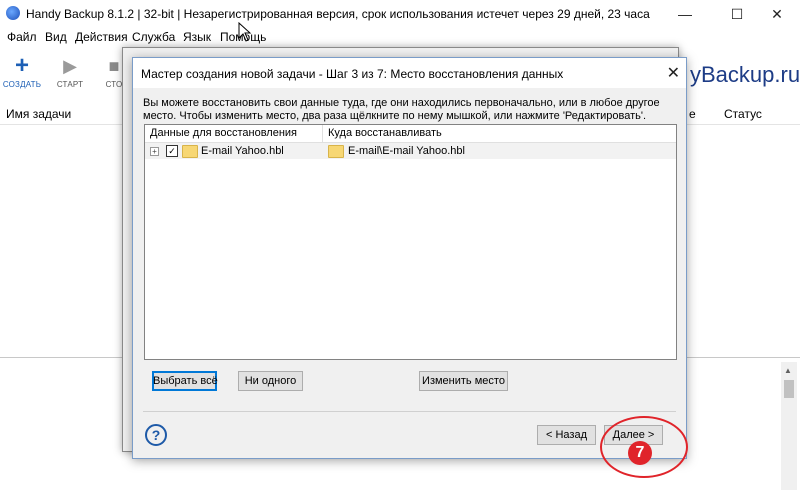  Describe the element at coordinates (223, 133) in the screenshot. I see `col-restore-data: Данные для восстановления` at that location.